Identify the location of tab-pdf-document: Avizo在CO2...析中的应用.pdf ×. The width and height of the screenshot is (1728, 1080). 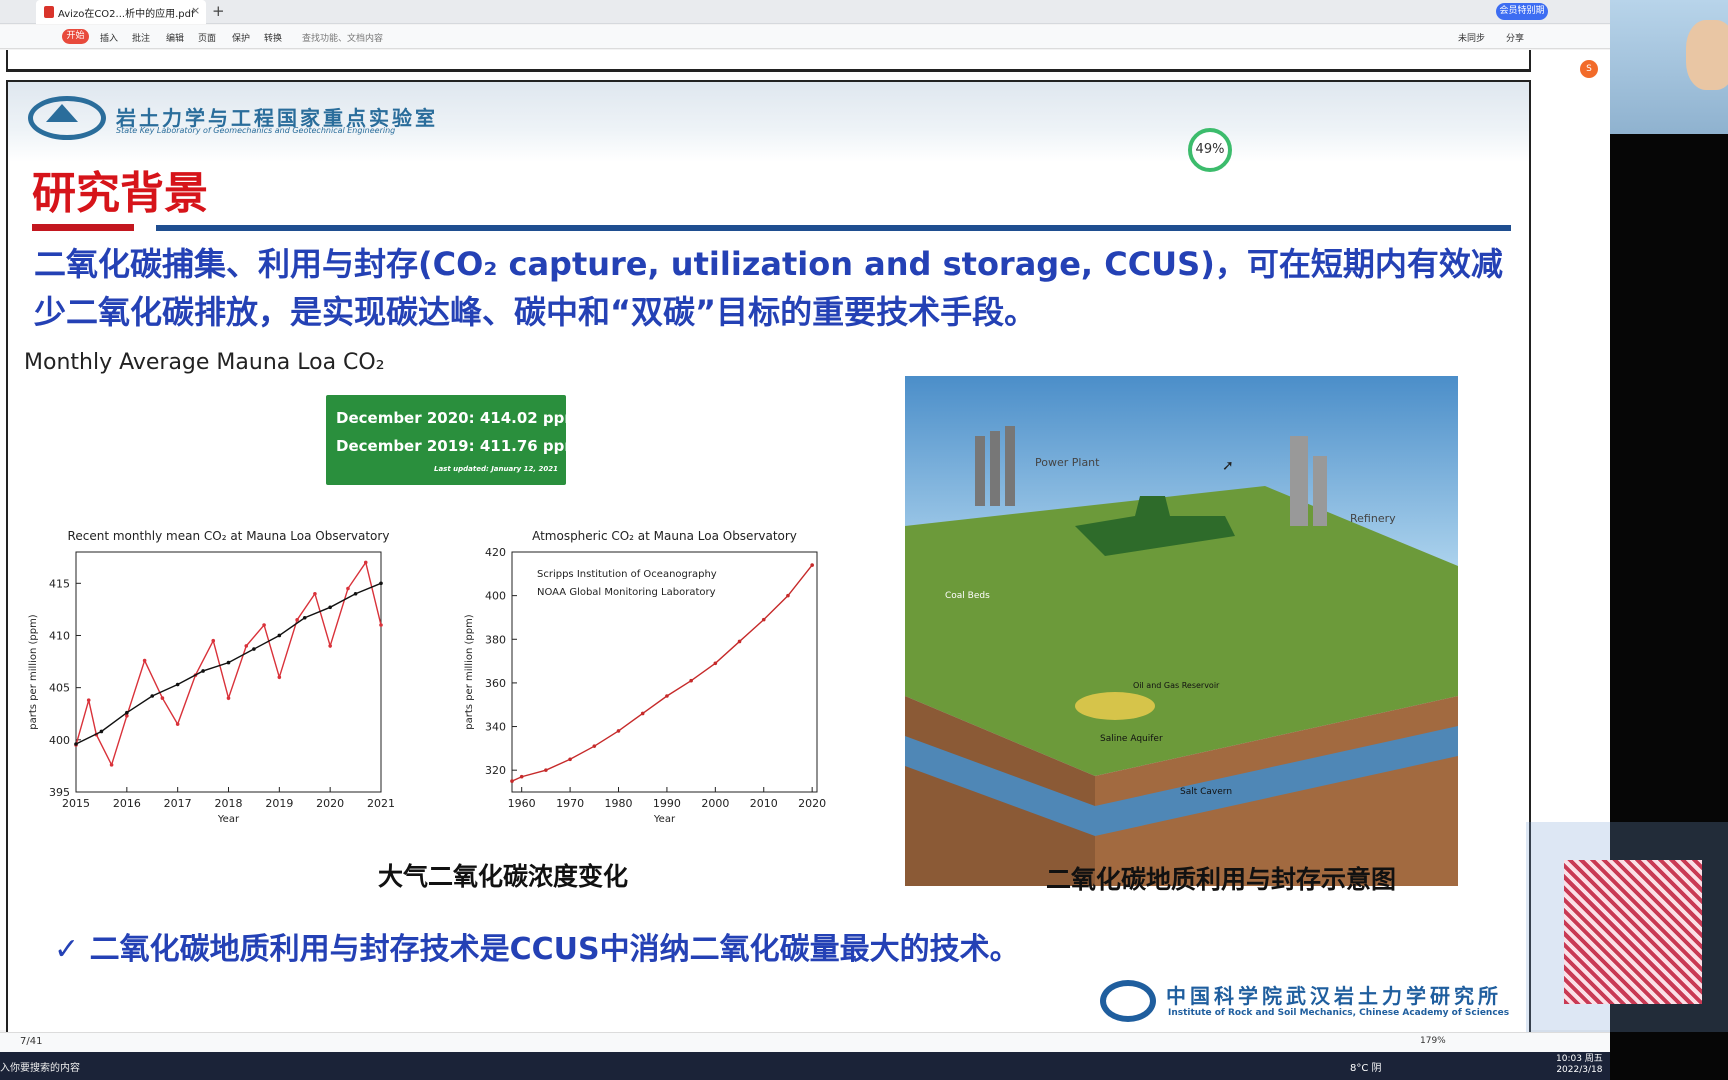
(121, 12).